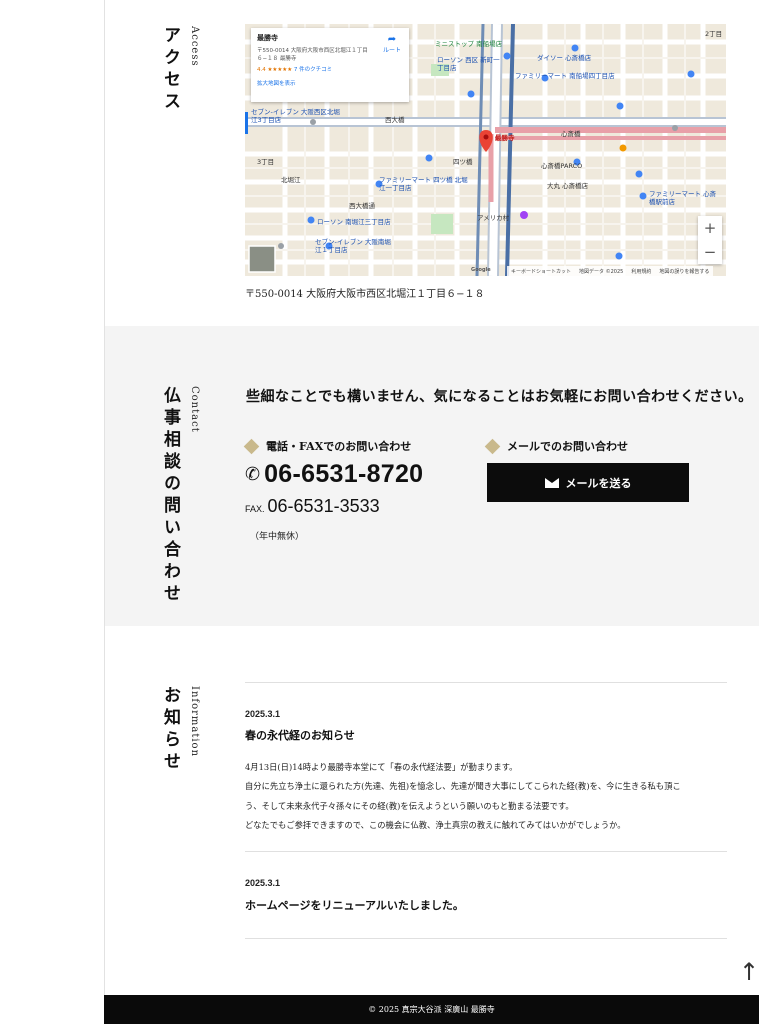 The image size is (759, 1024). What do you see at coordinates (323, 506) in the screenshot?
I see `fax-number-text: 06-6531-3533` at bounding box center [323, 506].